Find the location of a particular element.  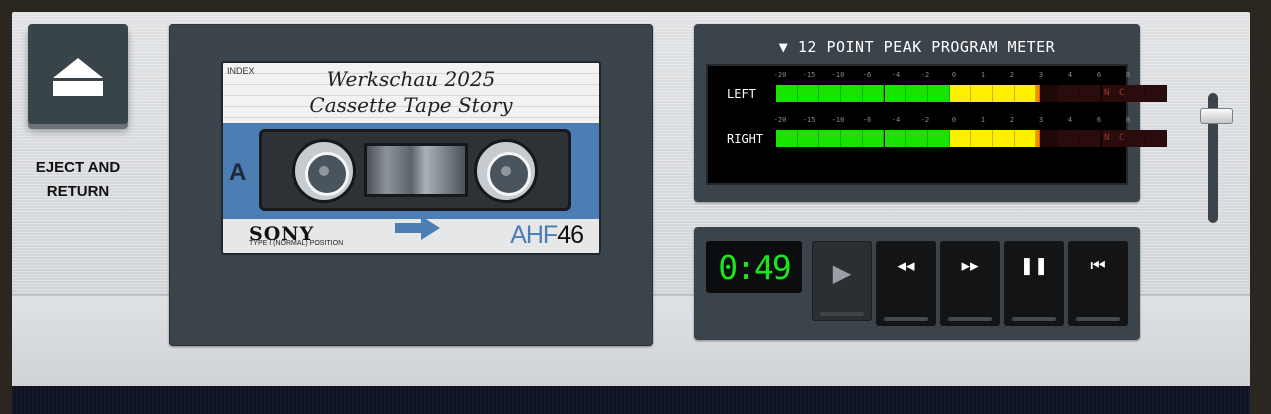

rewind-button-indicator is located at coordinates (906, 319).